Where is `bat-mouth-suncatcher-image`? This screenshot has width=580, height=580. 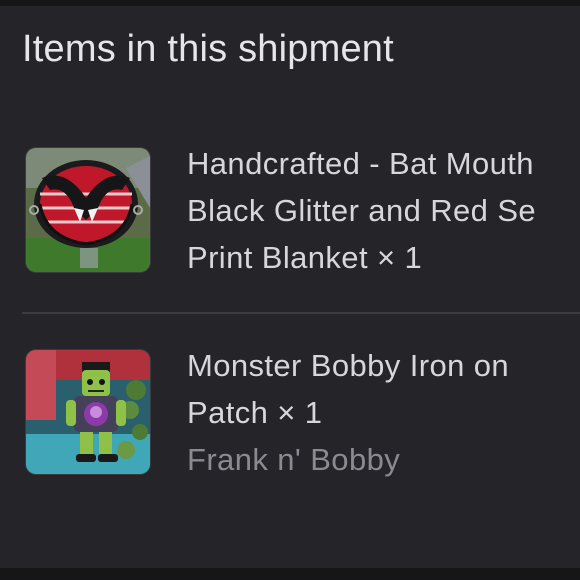 bat-mouth-suncatcher-image is located at coordinates (88, 210).